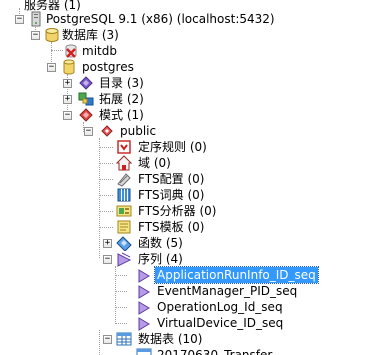 The height and width of the screenshot is (355, 392). What do you see at coordinates (160, 19) in the screenshot?
I see `tree-node-label: PostgreSQL 9.1 (x86) (localhost:5432)` at bounding box center [160, 19].